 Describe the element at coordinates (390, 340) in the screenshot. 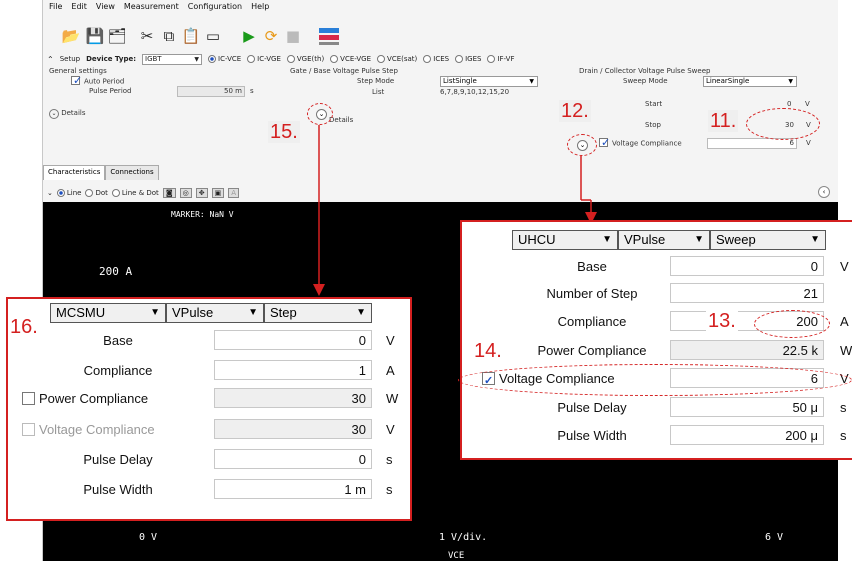

I see `g-base-unit: V` at that location.